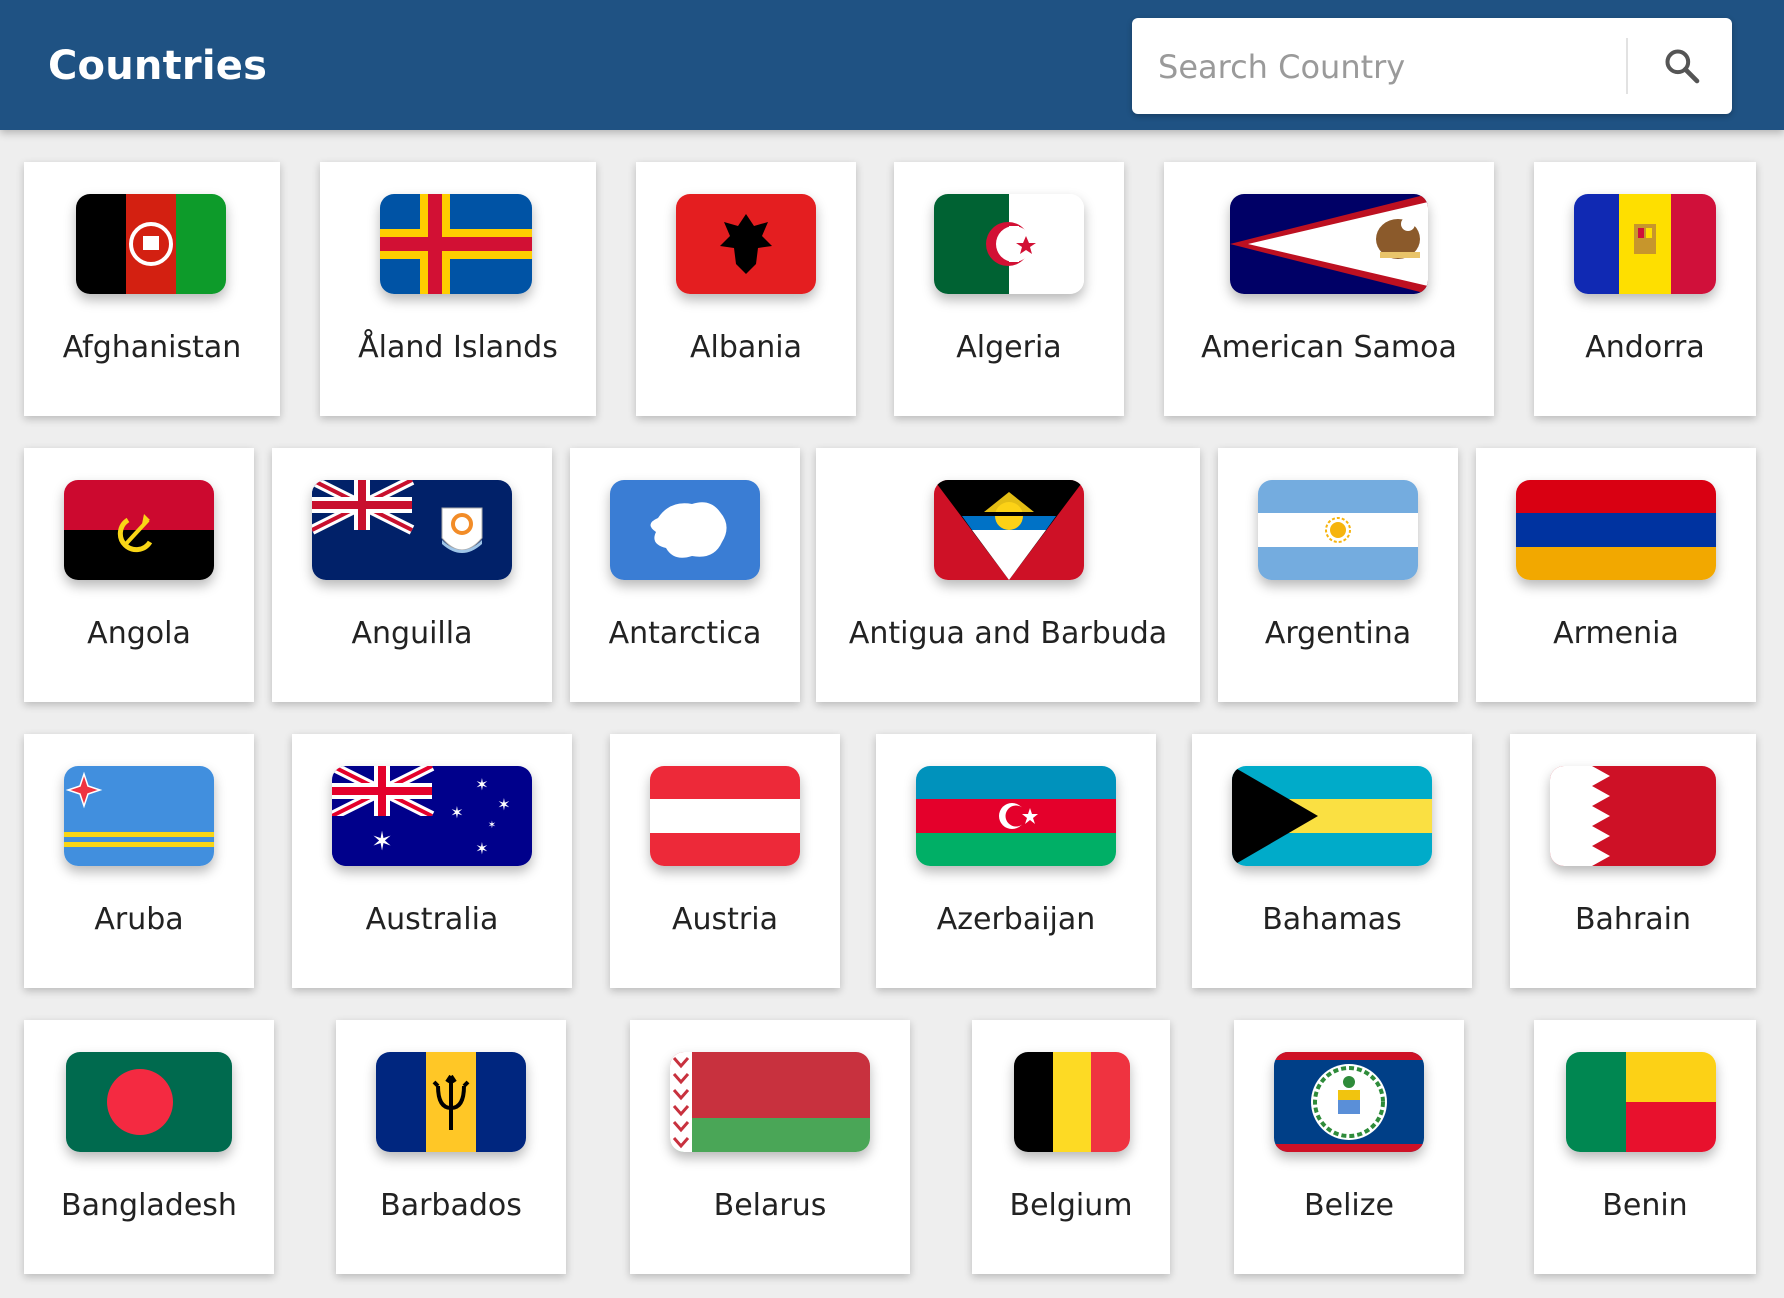  I want to click on country-name: Argentina, so click(1338, 633).